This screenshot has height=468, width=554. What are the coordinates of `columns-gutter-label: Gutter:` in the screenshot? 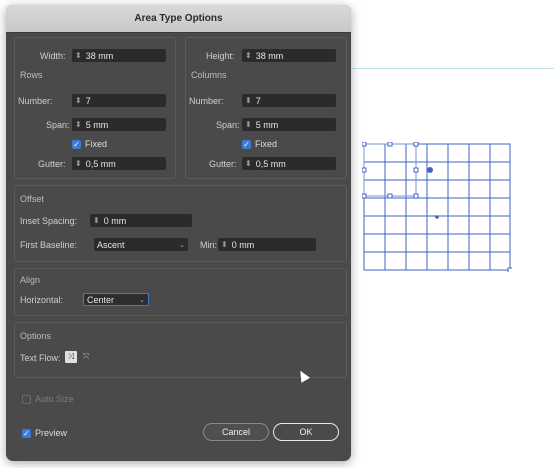 It's located at (223, 164).